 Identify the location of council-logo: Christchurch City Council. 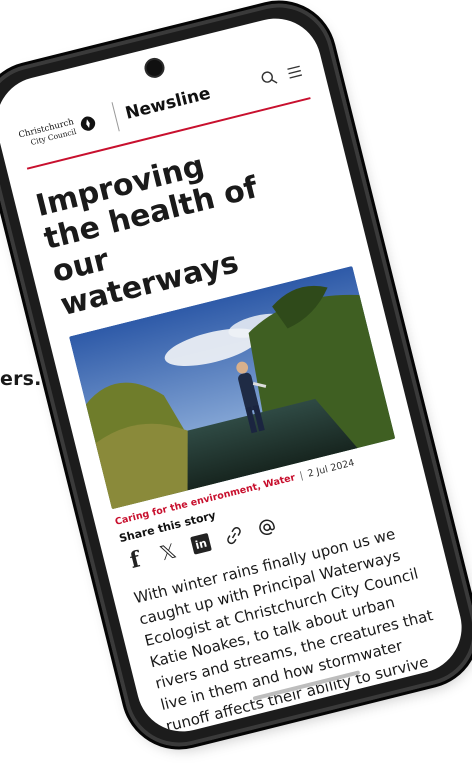
(65, 130).